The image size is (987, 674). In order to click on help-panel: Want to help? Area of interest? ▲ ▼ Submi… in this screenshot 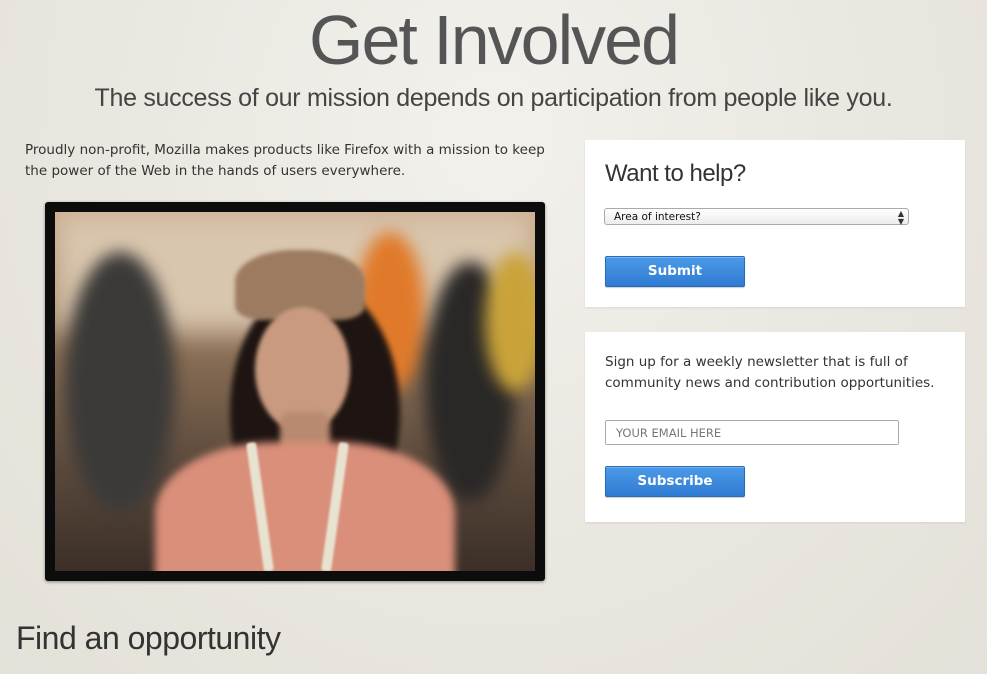, I will do `click(775, 223)`.